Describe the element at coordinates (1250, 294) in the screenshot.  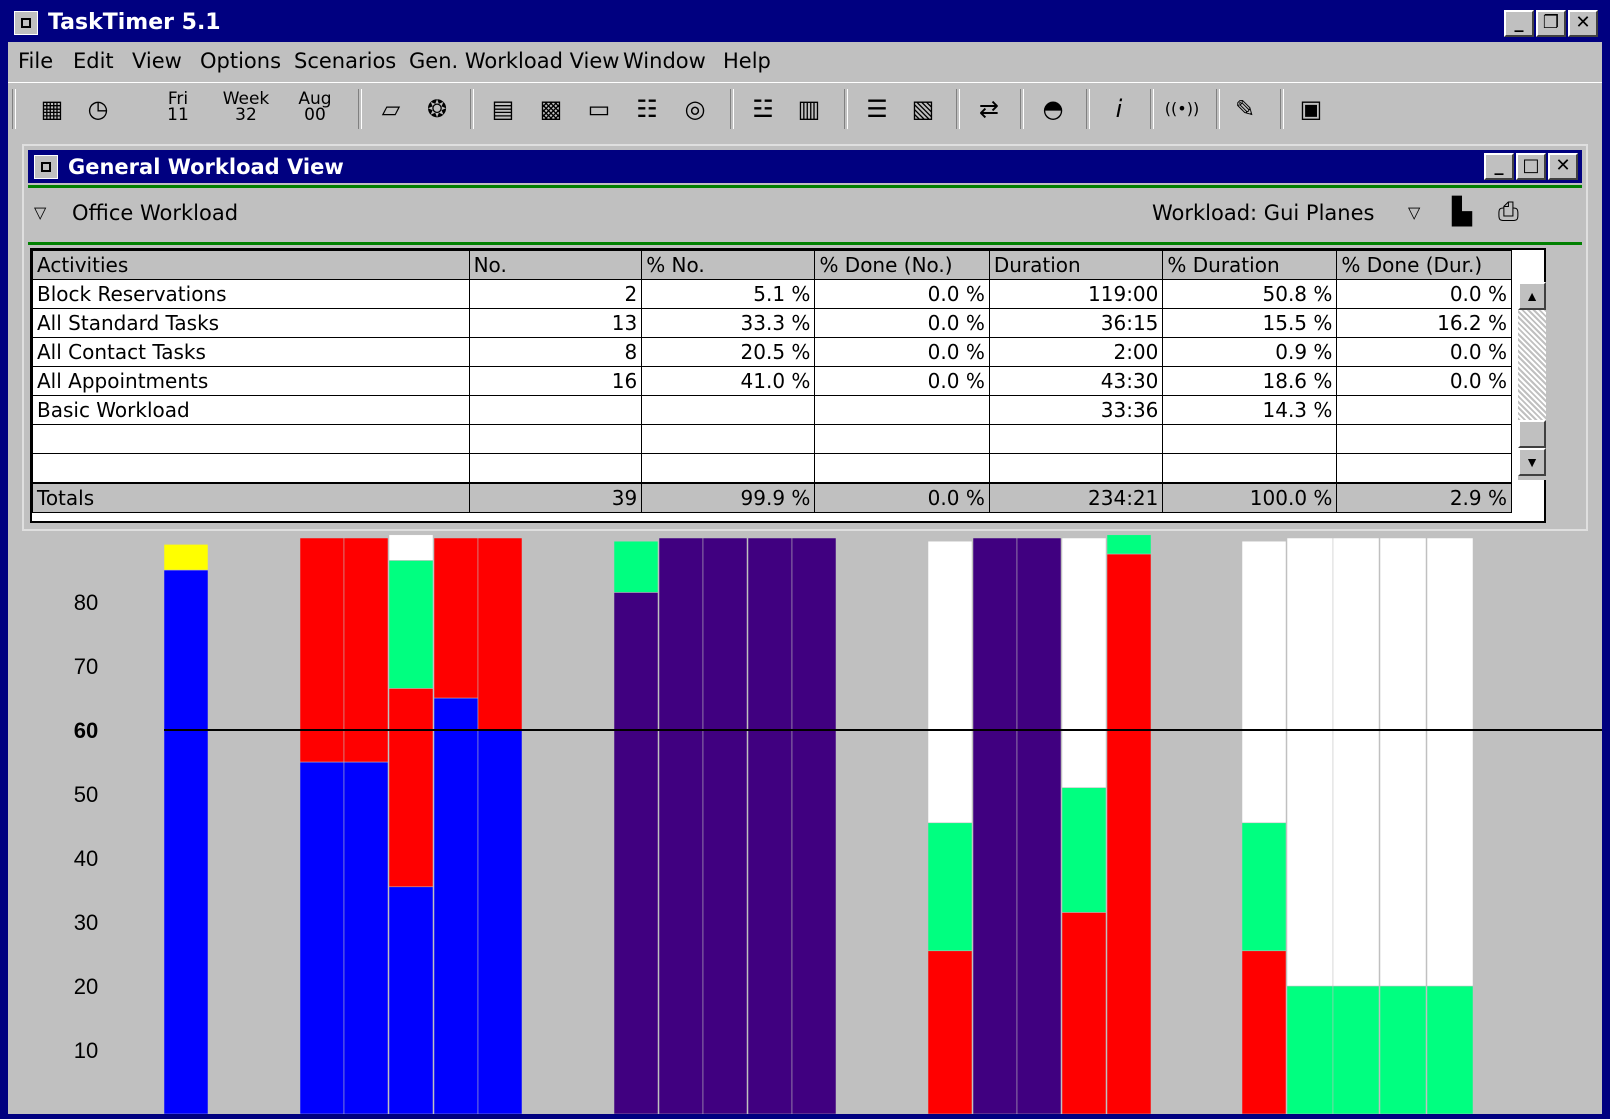
I see `cell: 50.8 %` at that location.